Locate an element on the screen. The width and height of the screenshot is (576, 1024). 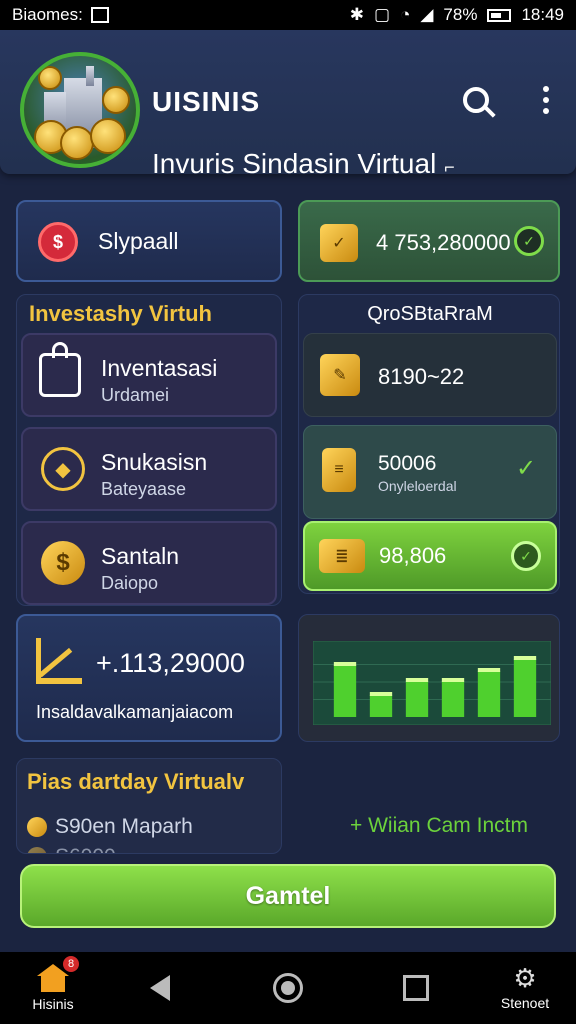
stat-subtitle: Onyleloerdal is located at coordinates (417, 486).